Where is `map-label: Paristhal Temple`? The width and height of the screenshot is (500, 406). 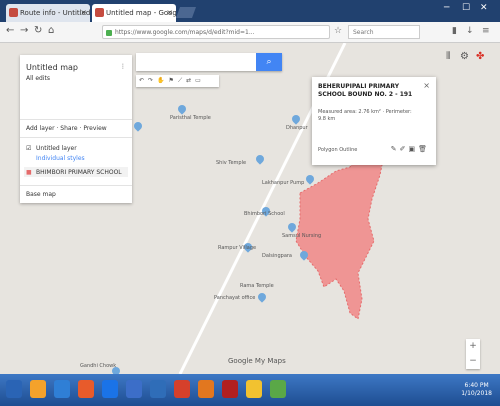
map-label: Paristhal Temple is located at coordinates (190, 118).